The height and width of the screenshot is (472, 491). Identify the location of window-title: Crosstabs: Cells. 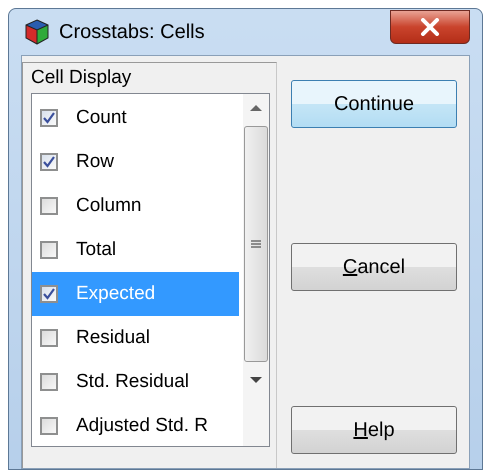
(132, 32).